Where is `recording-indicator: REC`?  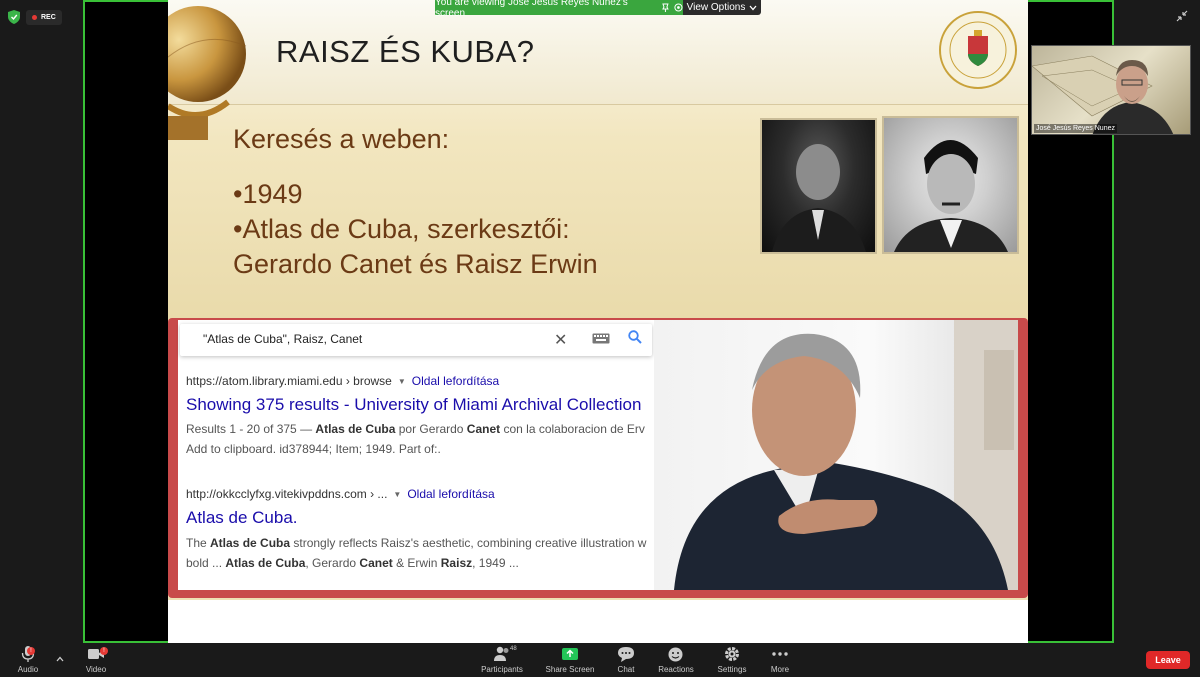
recording-indicator: REC is located at coordinates (35, 17).